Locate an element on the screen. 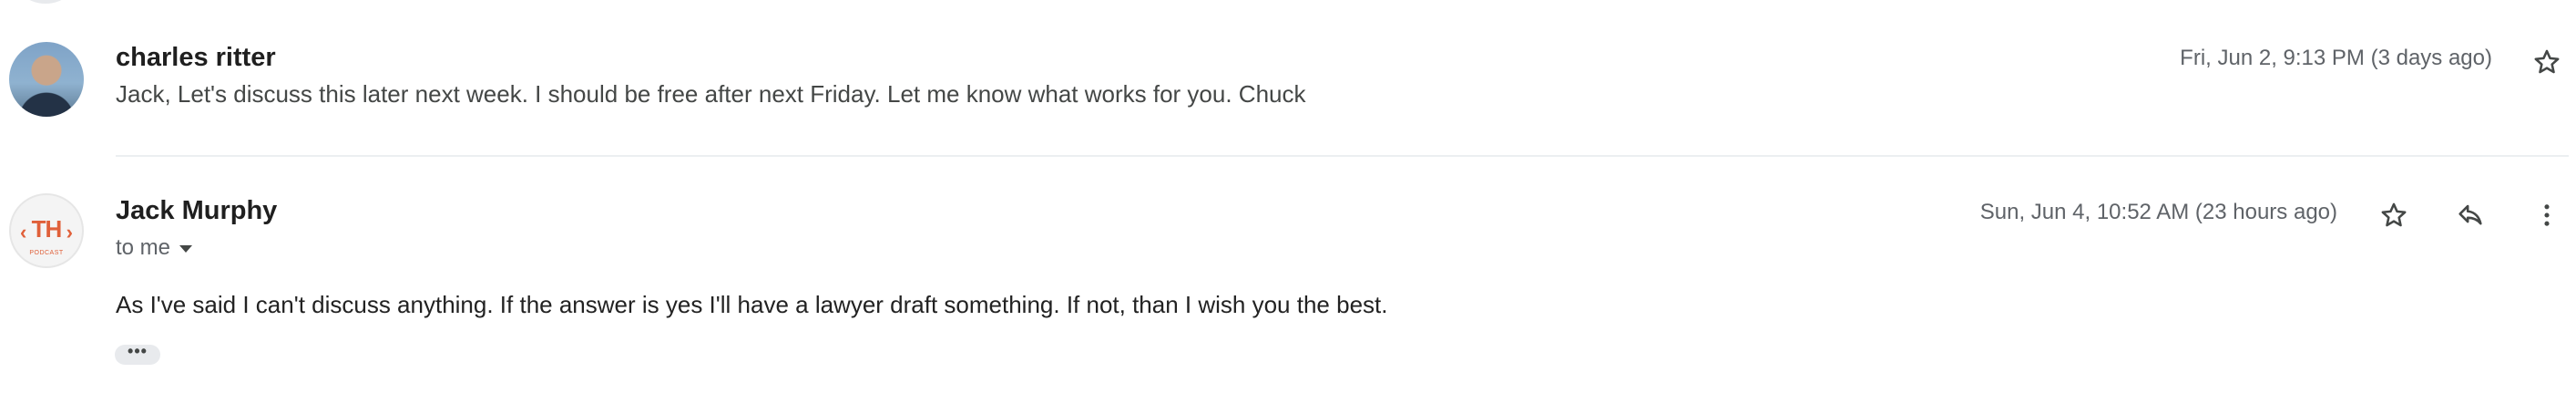 This screenshot has width=2576, height=414. more-vert-icon is located at coordinates (2547, 215).